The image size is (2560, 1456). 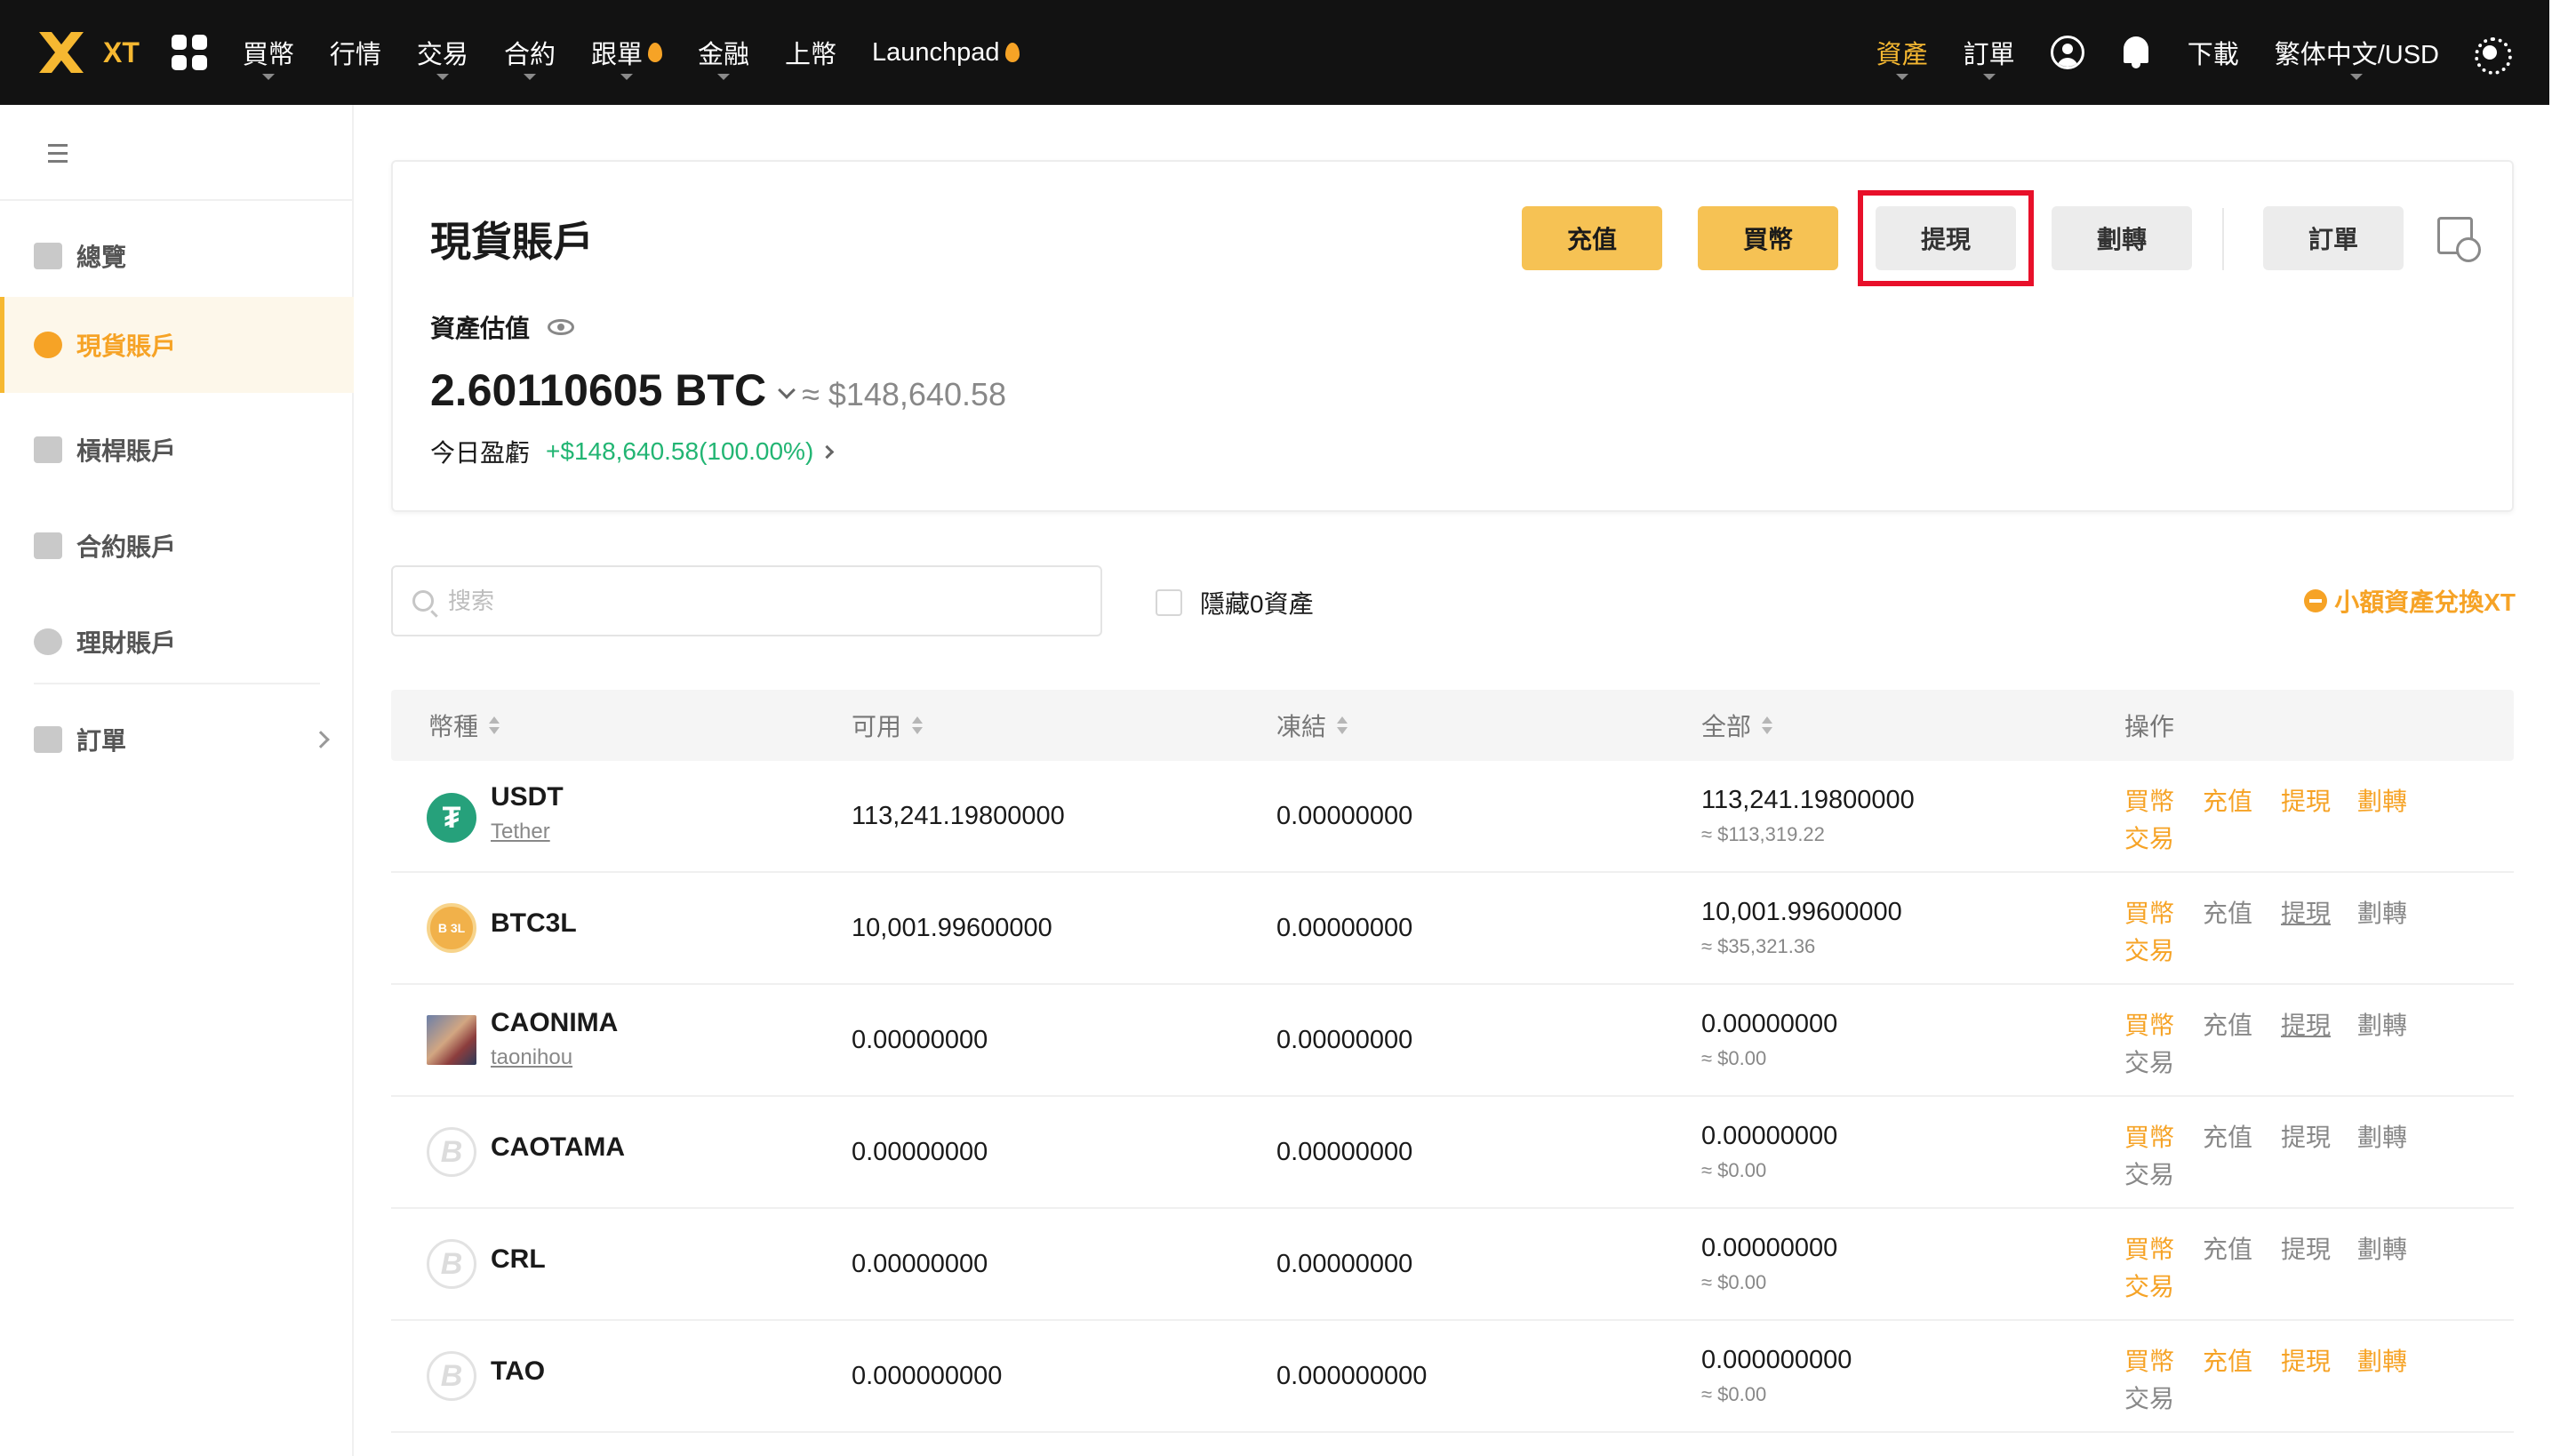 I want to click on sidebar-item-margin-account: 槓桿賬戶, so click(x=177, y=450).